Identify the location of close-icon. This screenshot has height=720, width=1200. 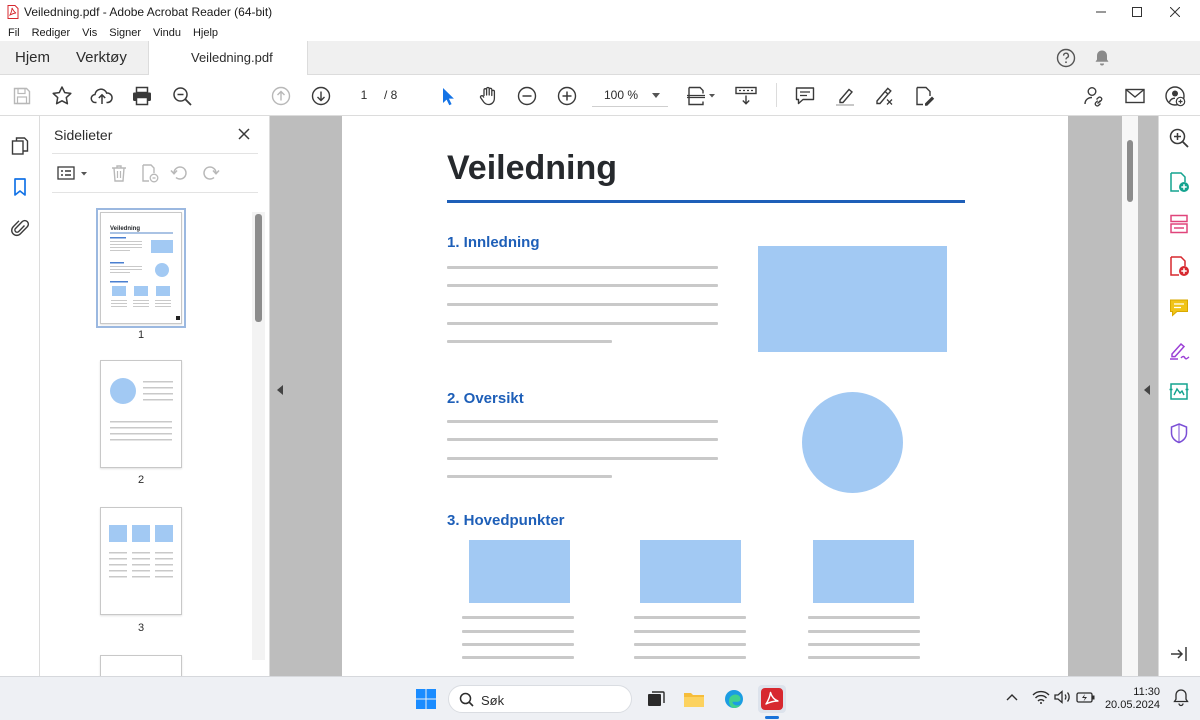
(244, 134).